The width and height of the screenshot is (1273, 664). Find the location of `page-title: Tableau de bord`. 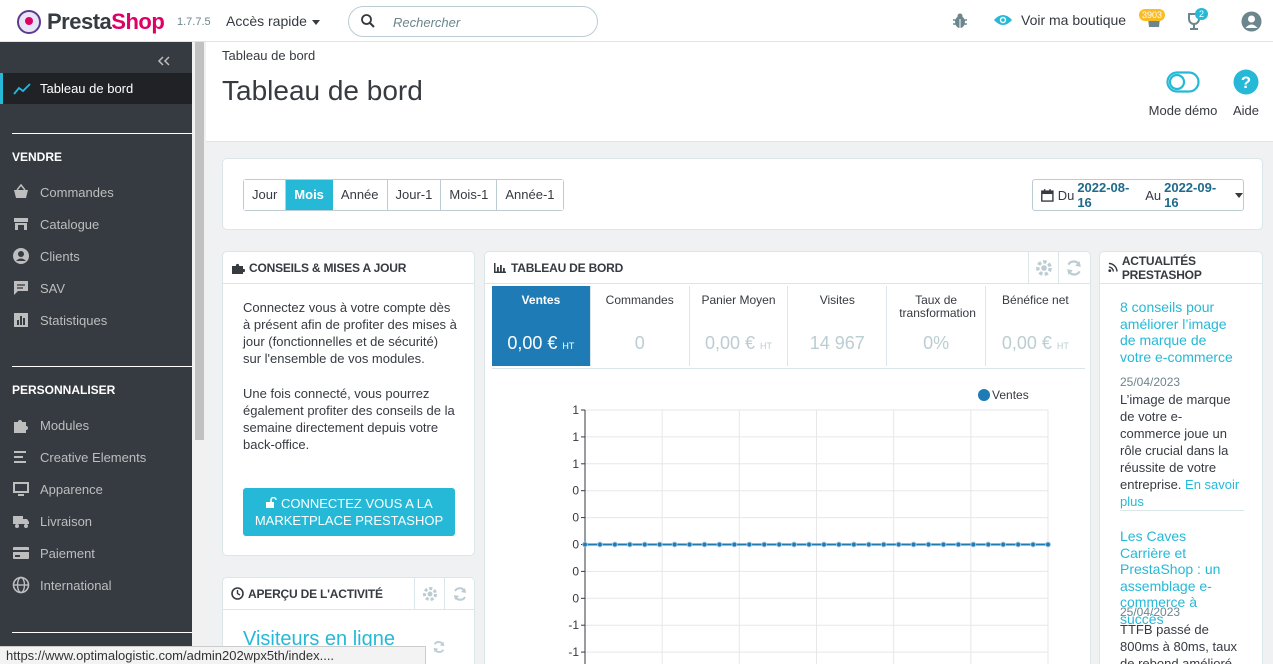

page-title: Tableau de bord is located at coordinates (322, 90).